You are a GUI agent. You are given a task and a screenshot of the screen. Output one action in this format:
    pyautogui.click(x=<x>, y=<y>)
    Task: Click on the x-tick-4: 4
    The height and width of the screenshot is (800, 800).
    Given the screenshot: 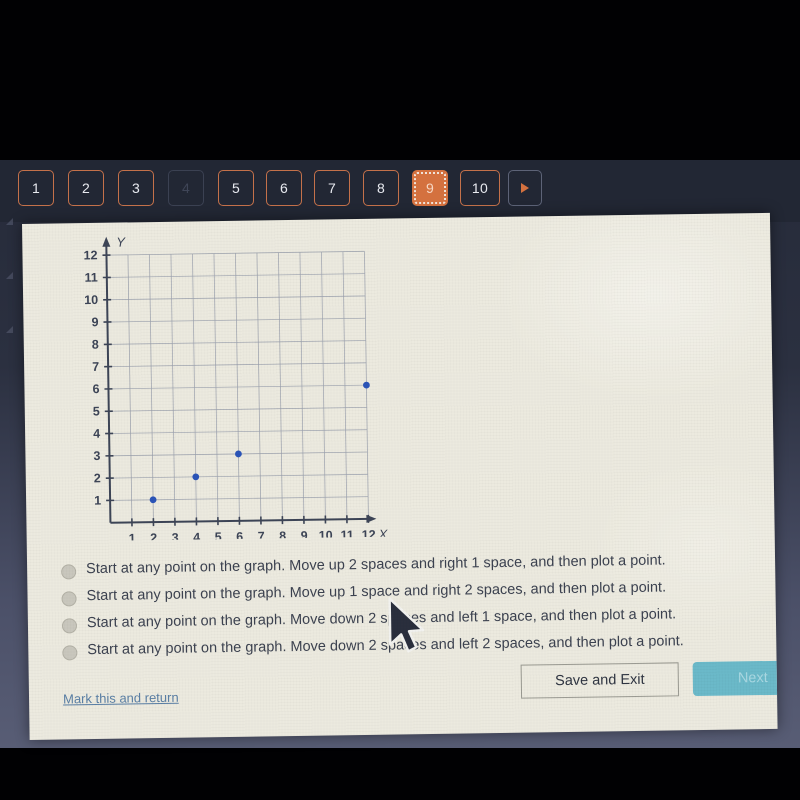 What is the action you would take?
    pyautogui.click(x=196, y=535)
    